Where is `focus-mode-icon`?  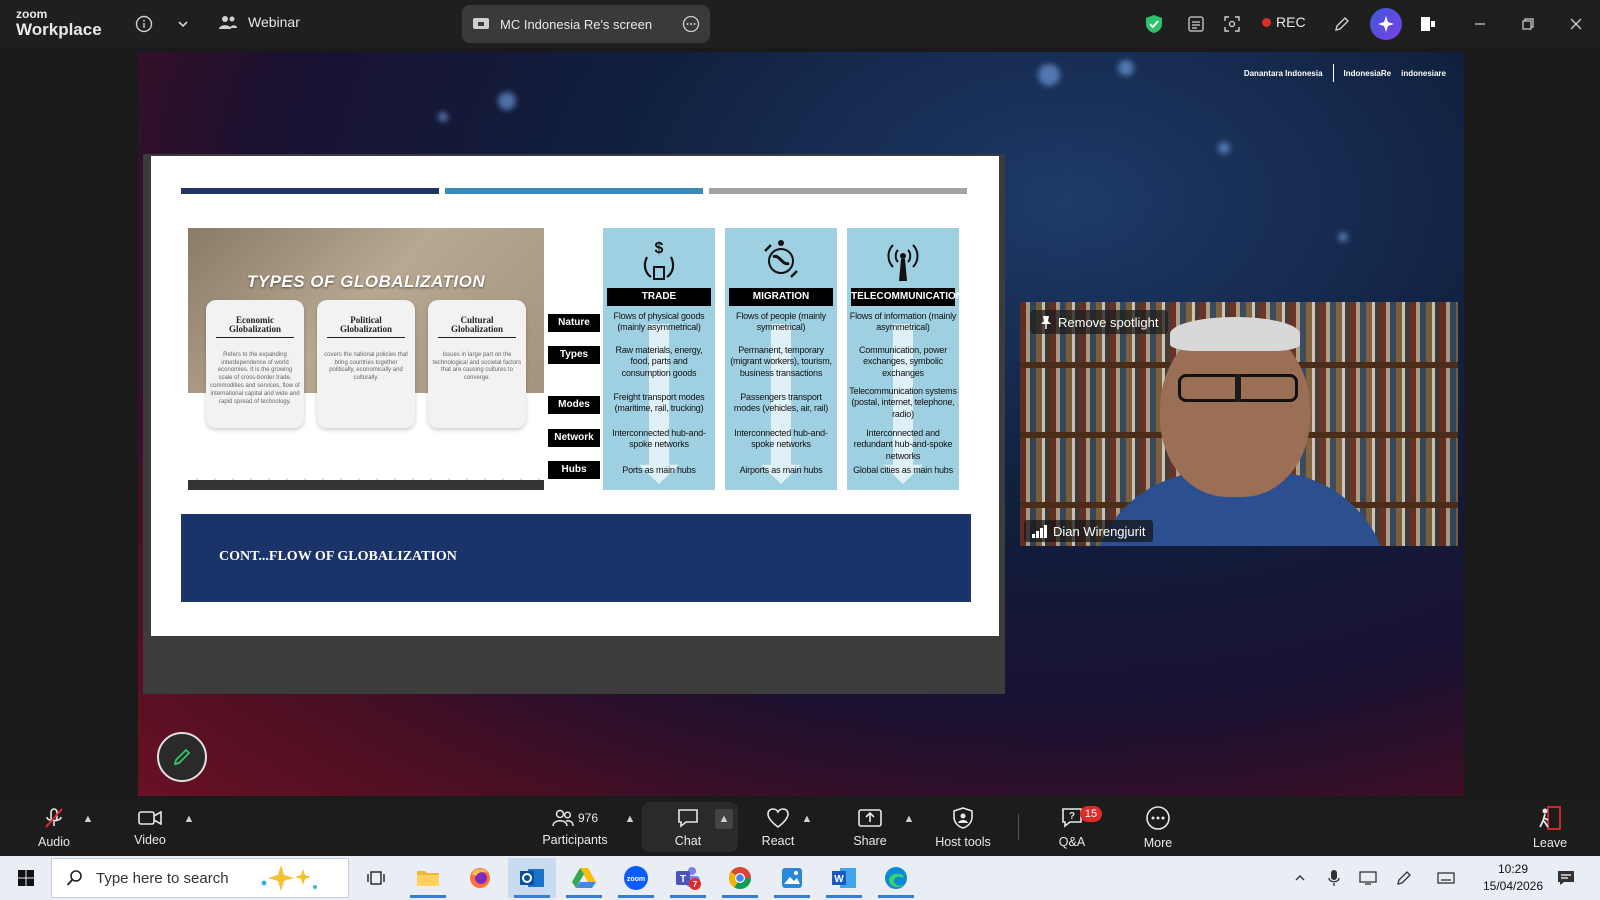
focus-mode-icon is located at coordinates (1232, 24).